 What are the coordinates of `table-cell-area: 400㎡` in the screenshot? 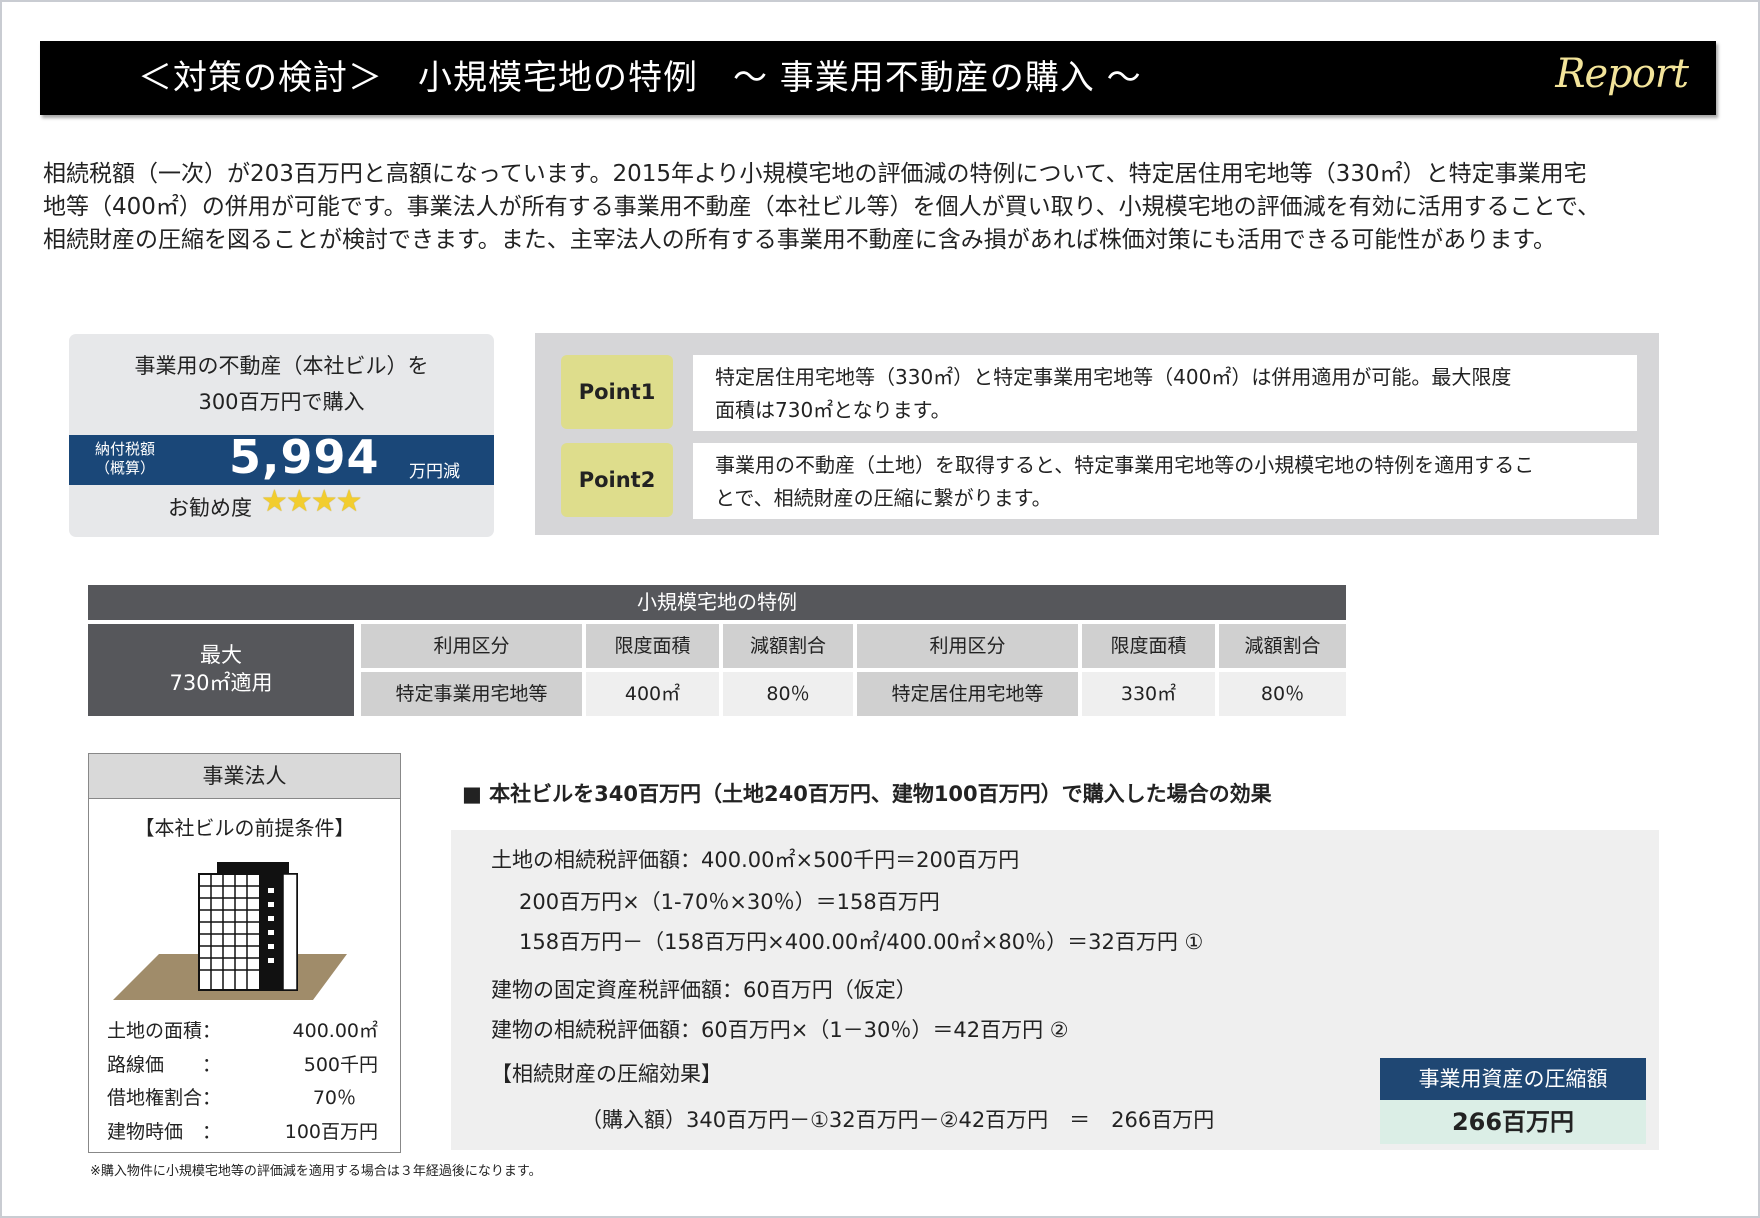 It's located at (652, 694).